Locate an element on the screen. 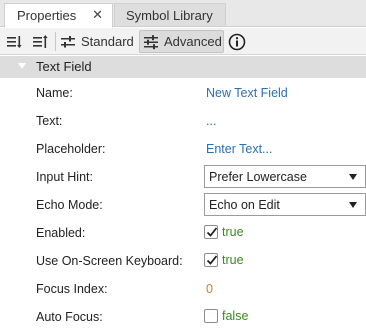 This screenshot has width=366, height=329. on-screen-keyboard-value: true is located at coordinates (233, 260).